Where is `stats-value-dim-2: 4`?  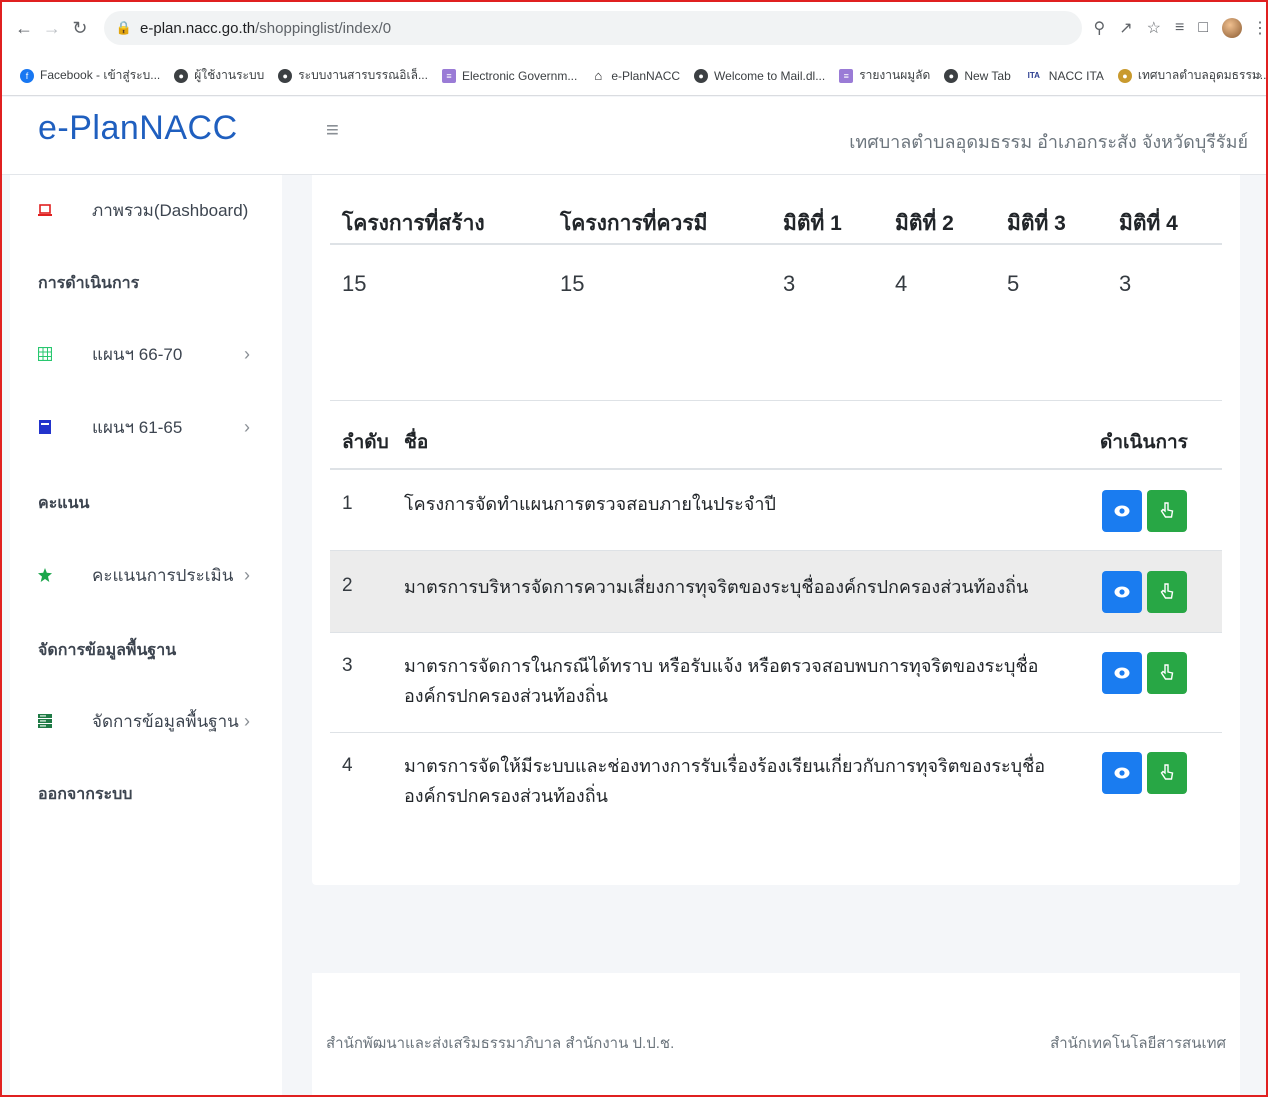
stats-value-dim-2: 4 is located at coordinates (901, 283).